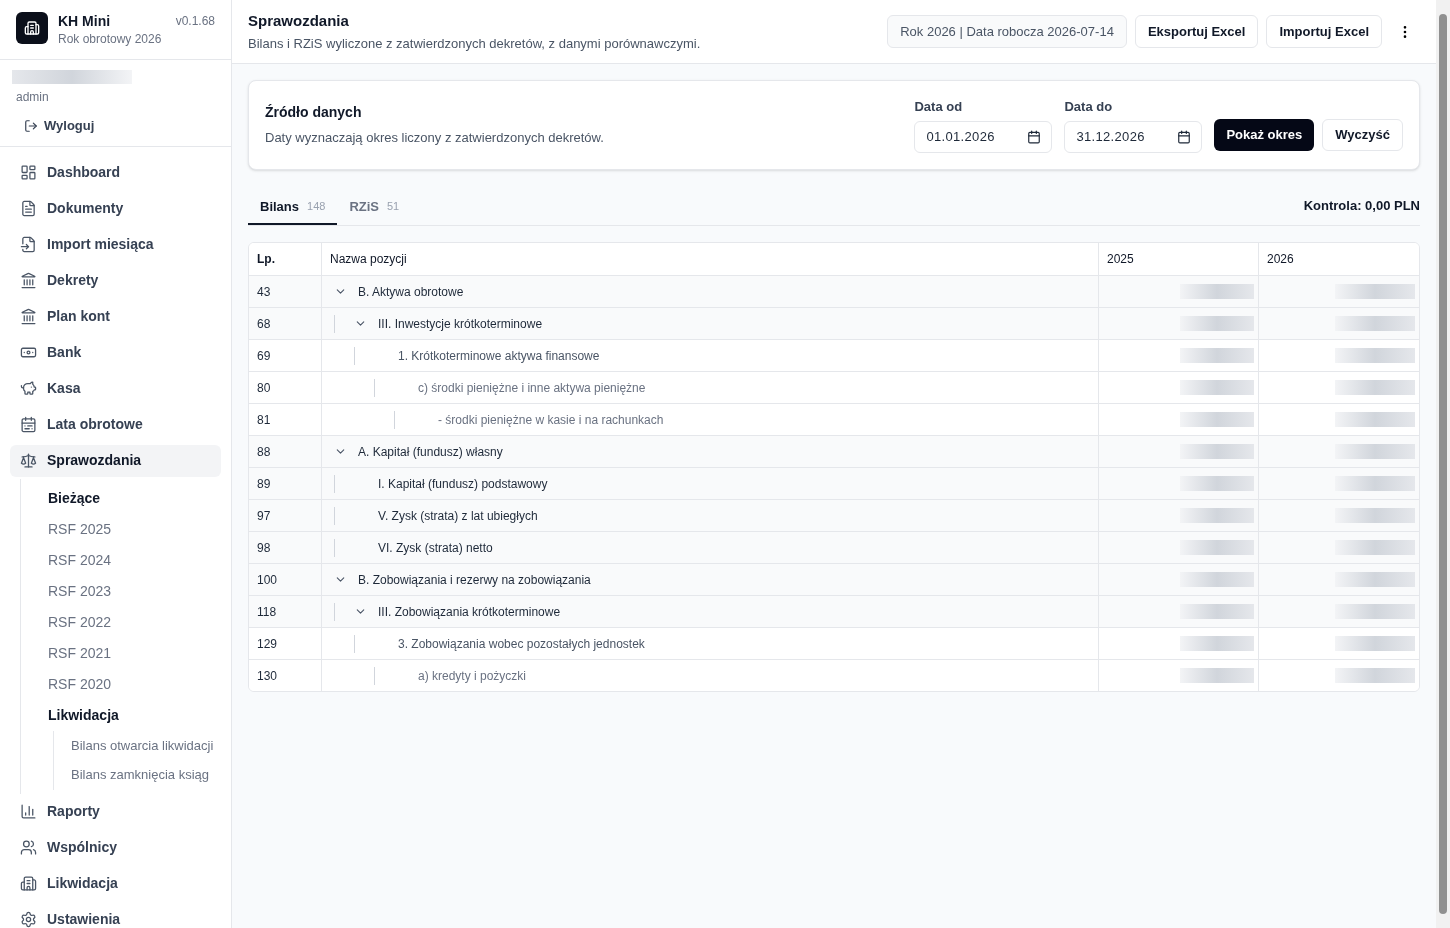 This screenshot has width=1450, height=928. I want to click on table-cell-text: 3. Zobowiązania wobec pozostałych jednostek, so click(521, 644).